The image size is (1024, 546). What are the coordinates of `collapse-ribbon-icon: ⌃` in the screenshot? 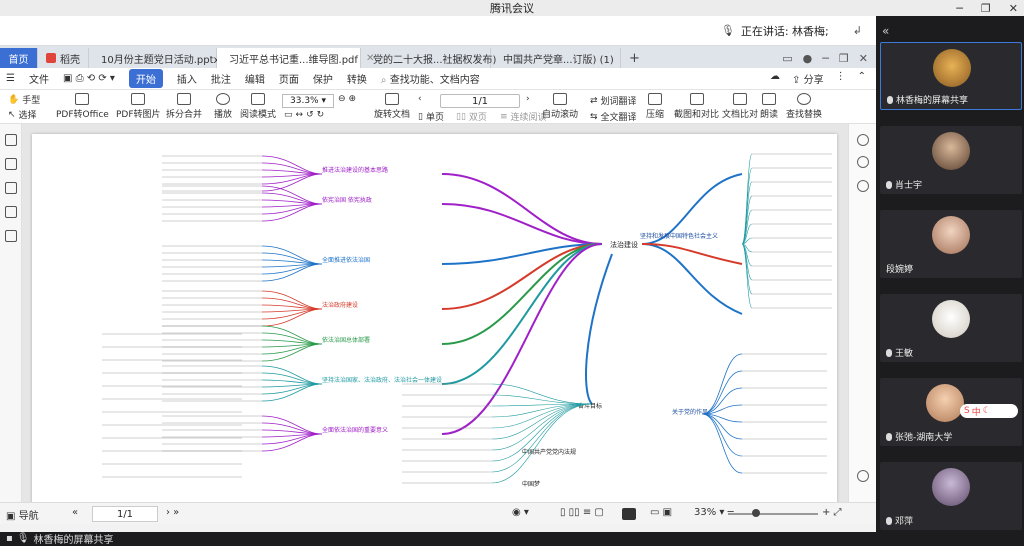 It's located at (862, 78).